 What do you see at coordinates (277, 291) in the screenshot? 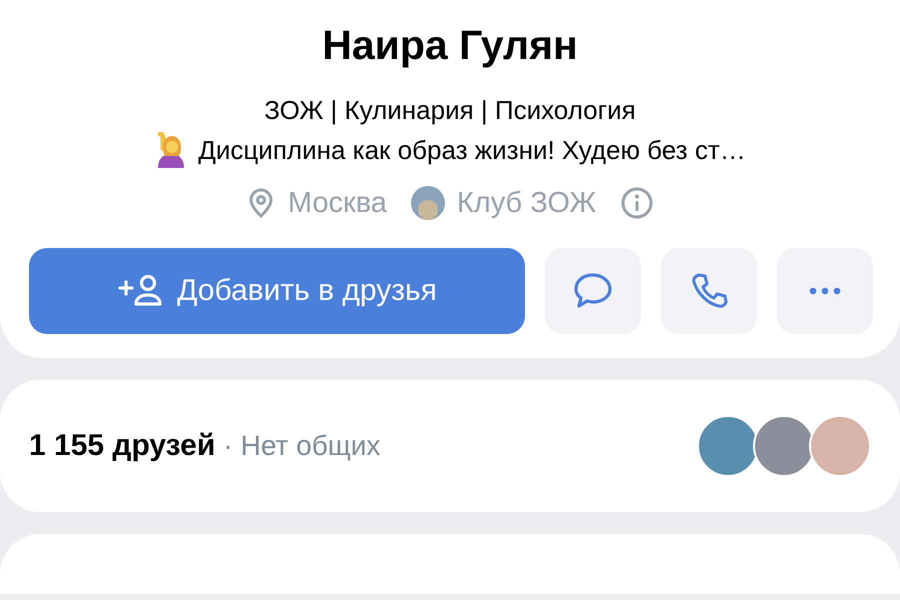
I see `add-friend-button: Добавить в друзья` at bounding box center [277, 291].